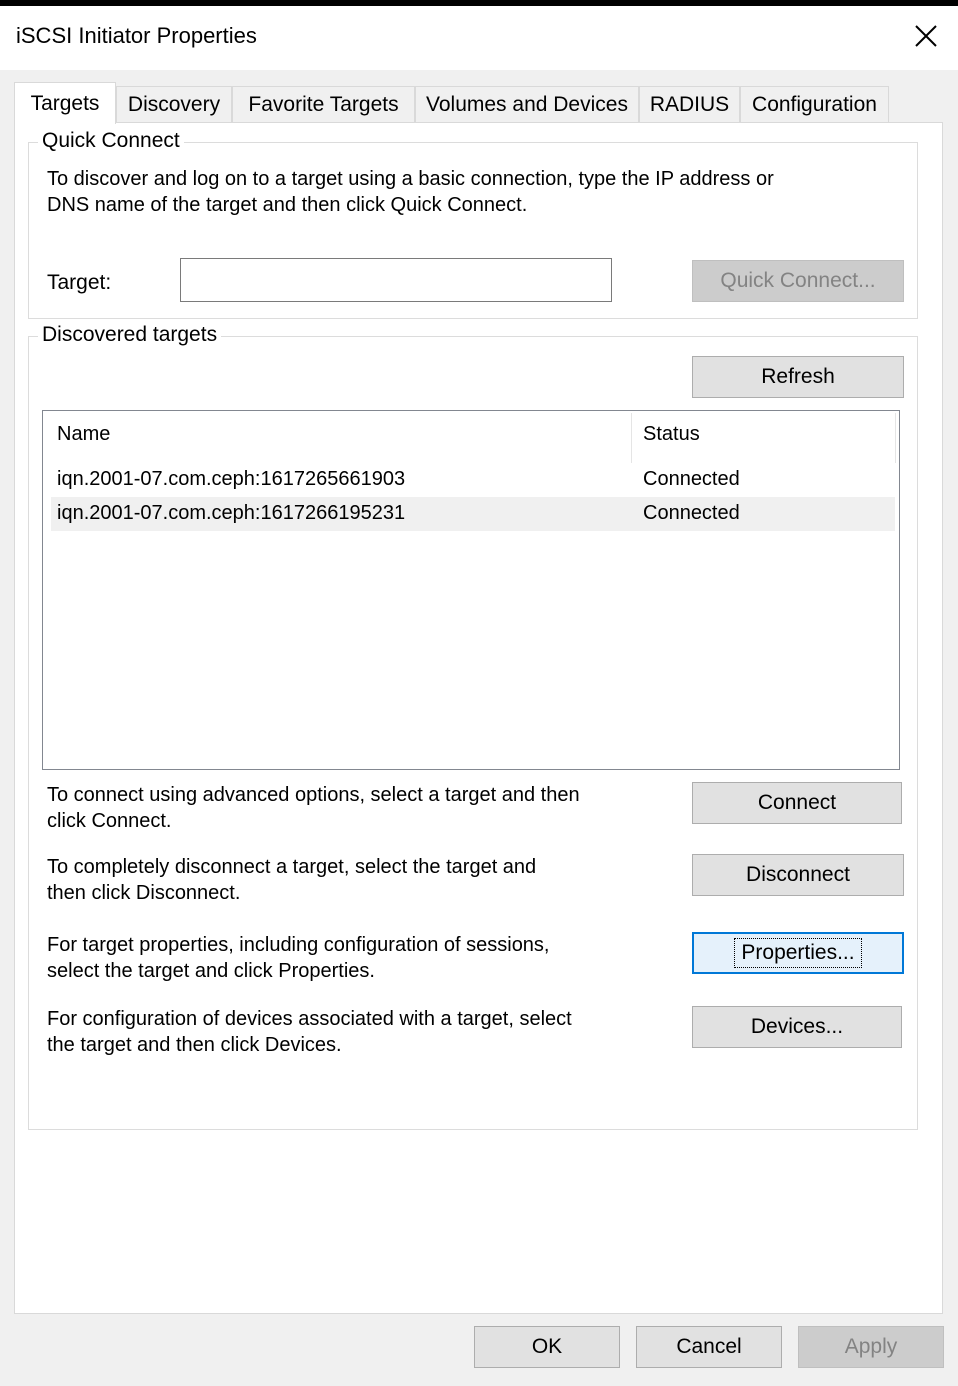  I want to click on quick-connect-legend: Quick Connect, so click(111, 141).